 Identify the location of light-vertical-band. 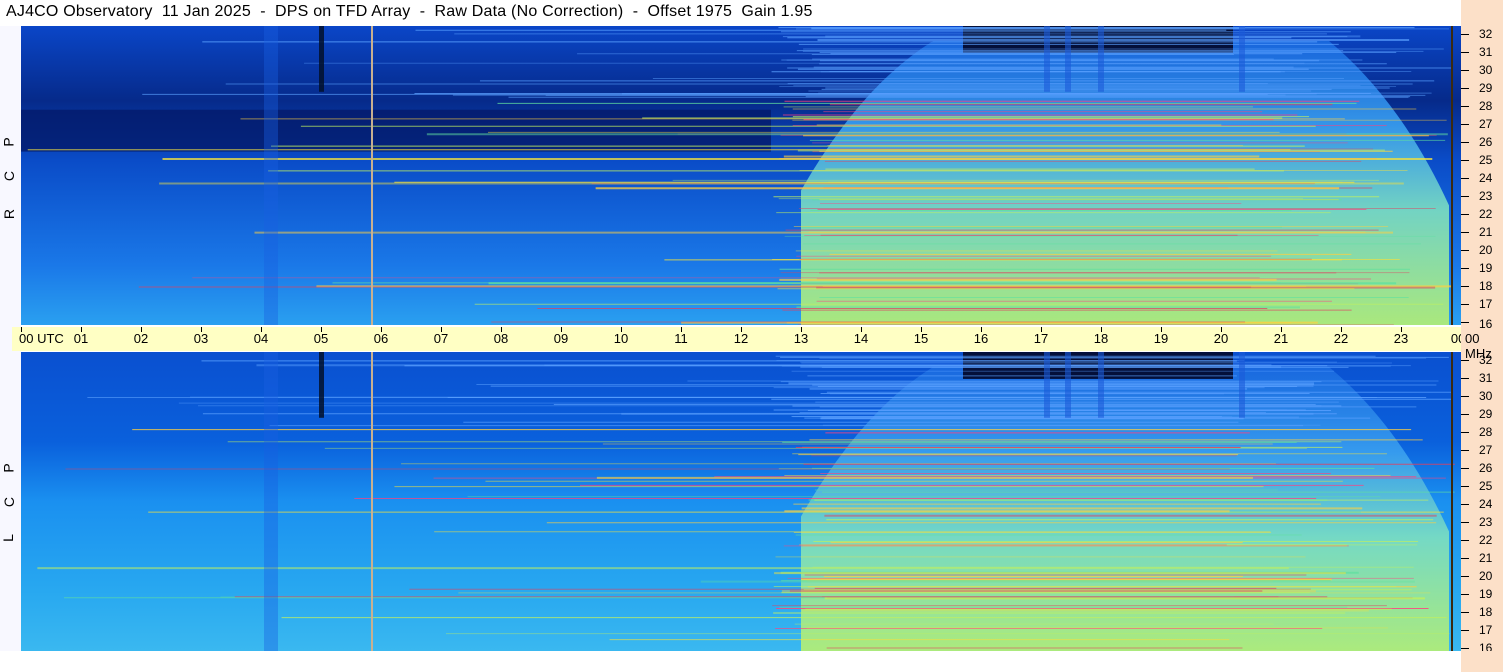
(271, 501).